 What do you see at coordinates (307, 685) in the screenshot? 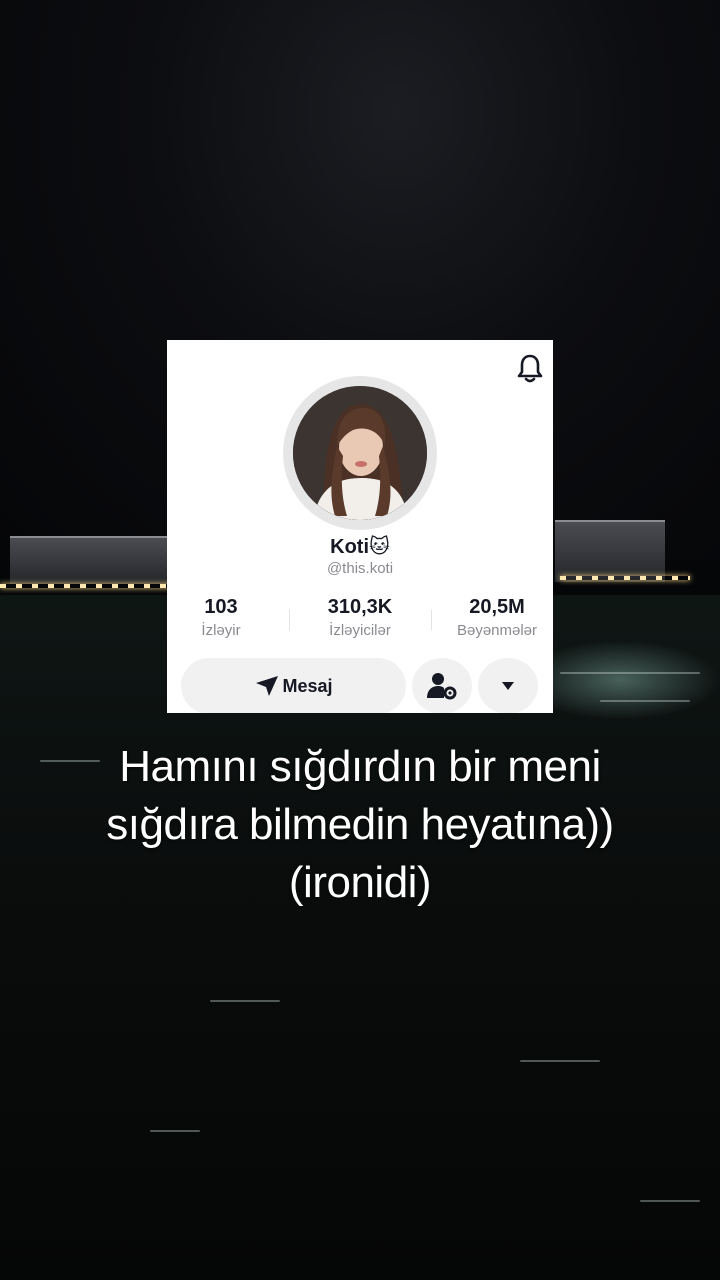
I see `message-button-label: Mesaj` at bounding box center [307, 685].